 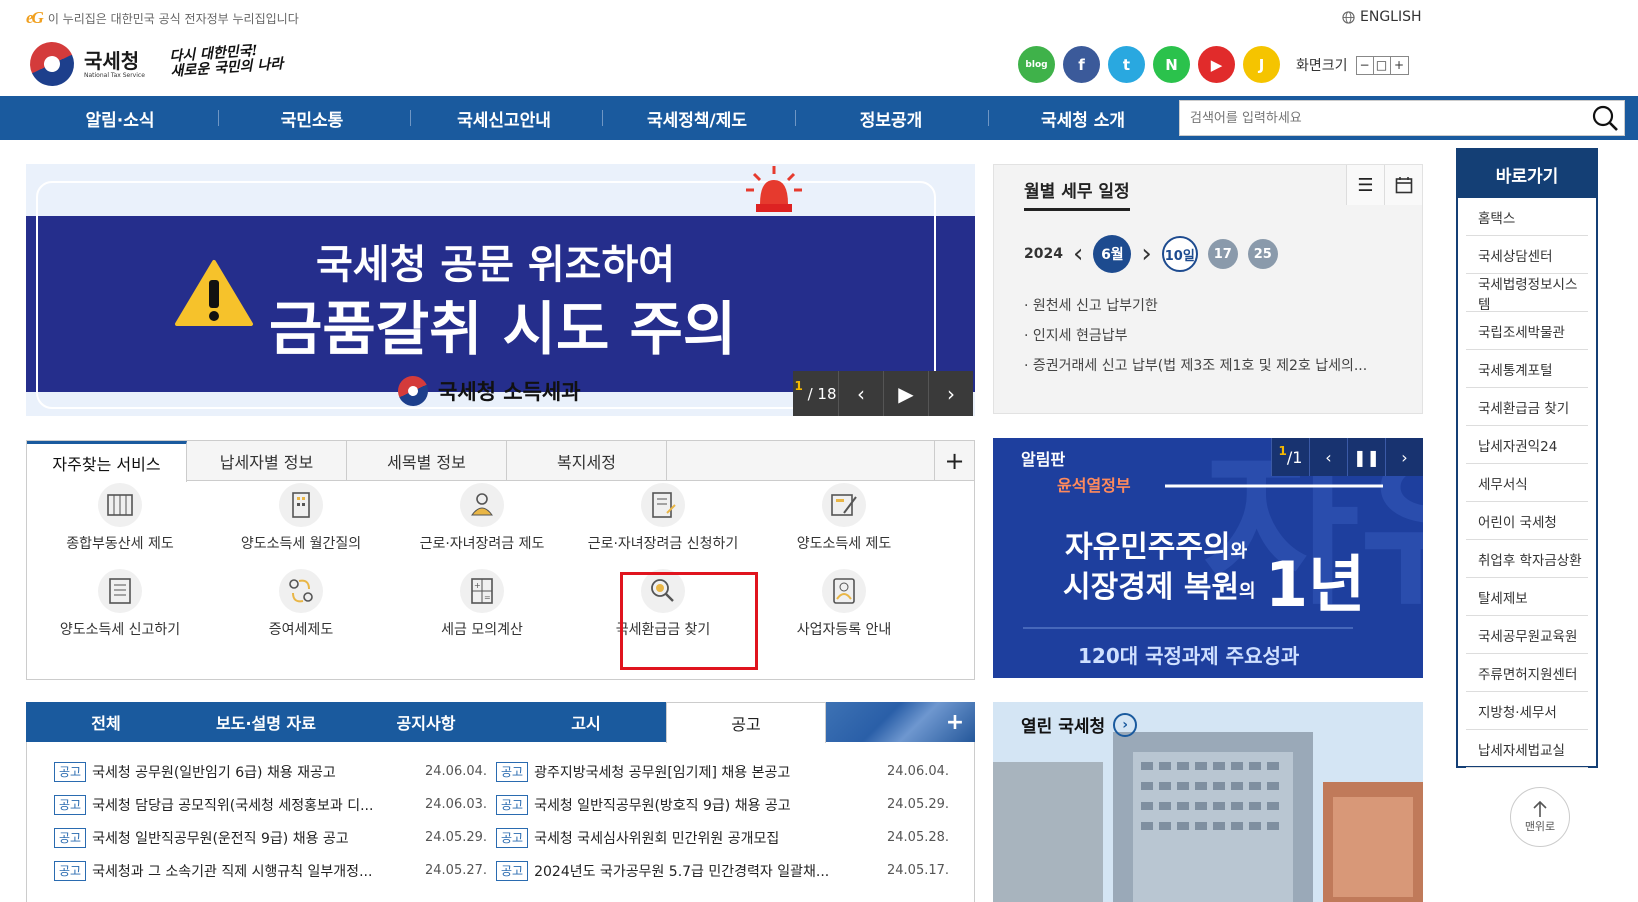 What do you see at coordinates (1149, 64) in the screenshot?
I see `sns-links: blog f t N ▶ J` at bounding box center [1149, 64].